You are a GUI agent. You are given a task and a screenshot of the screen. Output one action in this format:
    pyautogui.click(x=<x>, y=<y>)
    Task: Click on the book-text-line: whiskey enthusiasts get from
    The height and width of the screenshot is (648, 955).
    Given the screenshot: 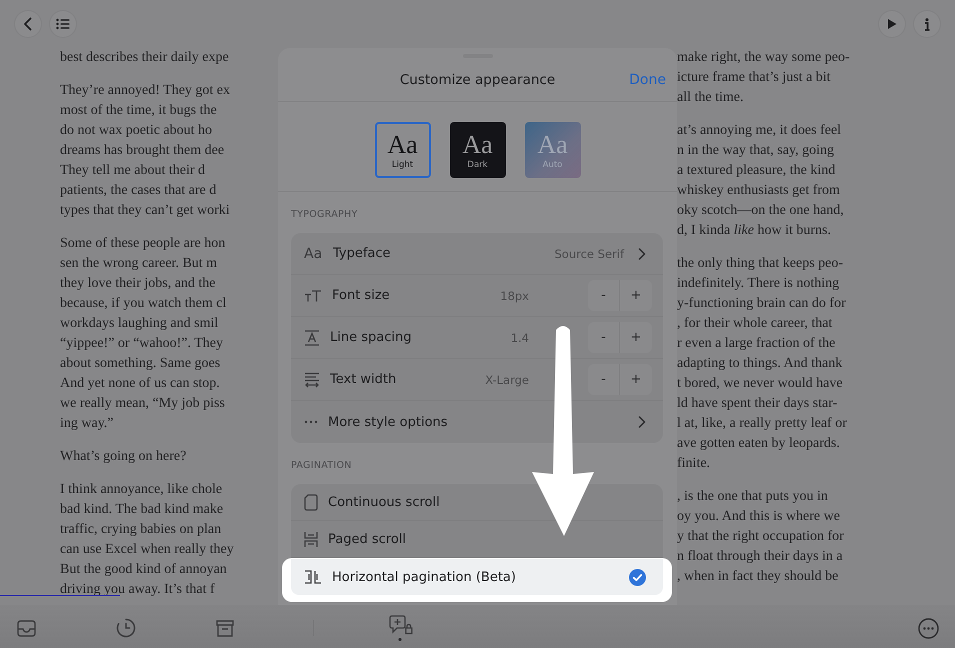 What is the action you would take?
    pyautogui.click(x=758, y=191)
    